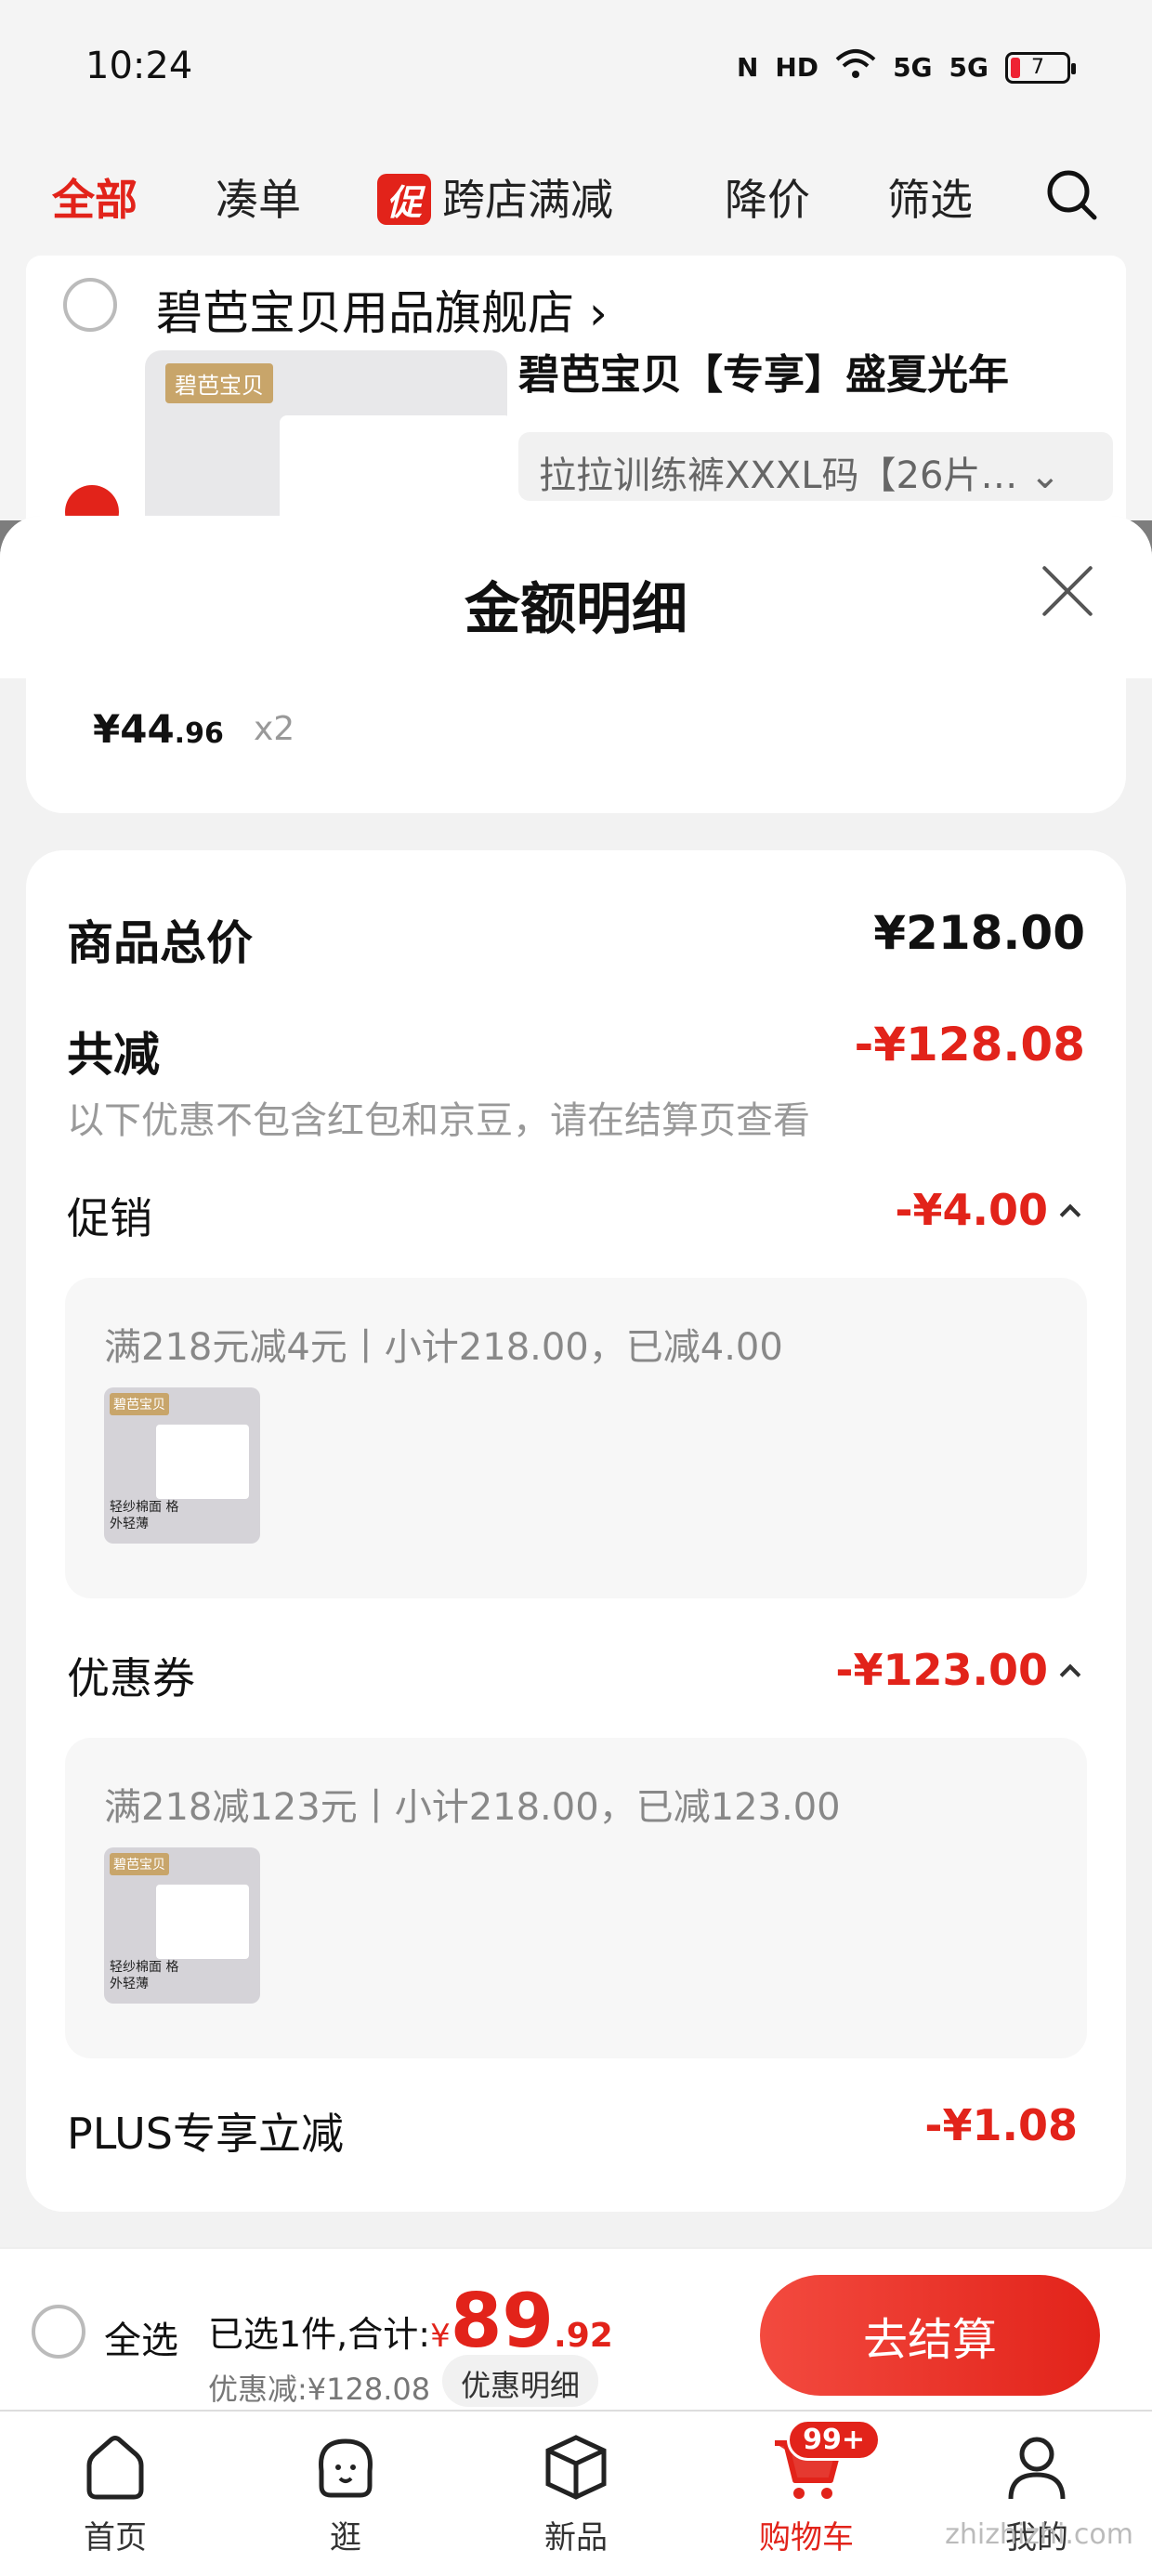  I want to click on nav-home-label: 首页, so click(115, 2537).